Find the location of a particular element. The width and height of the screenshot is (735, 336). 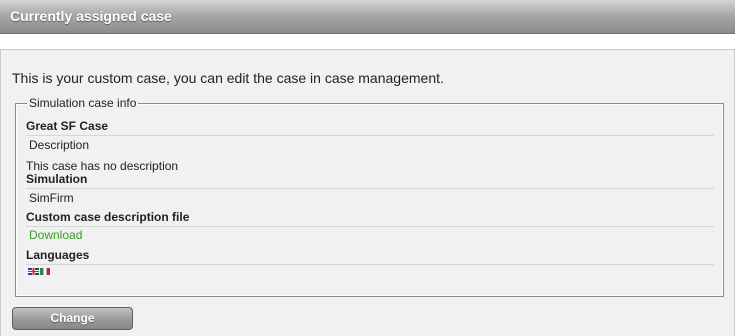

change-button: Change is located at coordinates (72, 318).